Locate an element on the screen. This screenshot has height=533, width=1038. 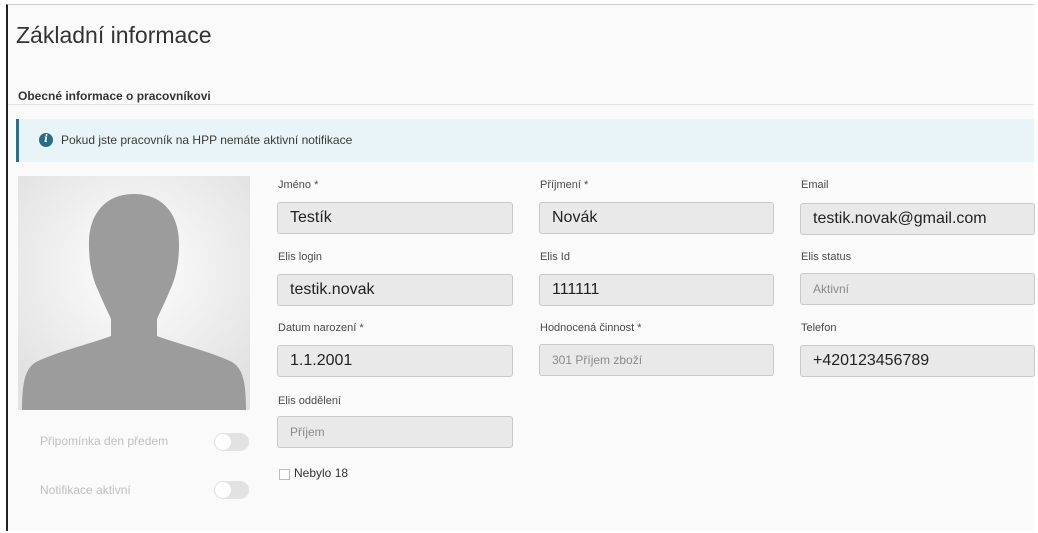
telefon-label: Telefon is located at coordinates (819, 328).